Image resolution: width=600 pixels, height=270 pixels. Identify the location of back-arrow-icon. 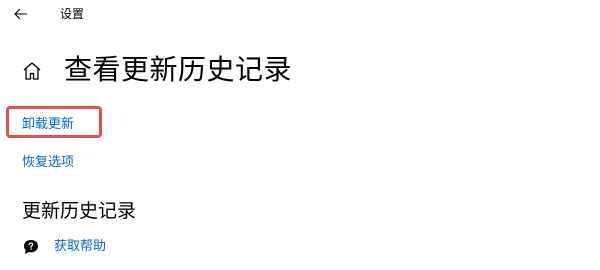
(20, 14).